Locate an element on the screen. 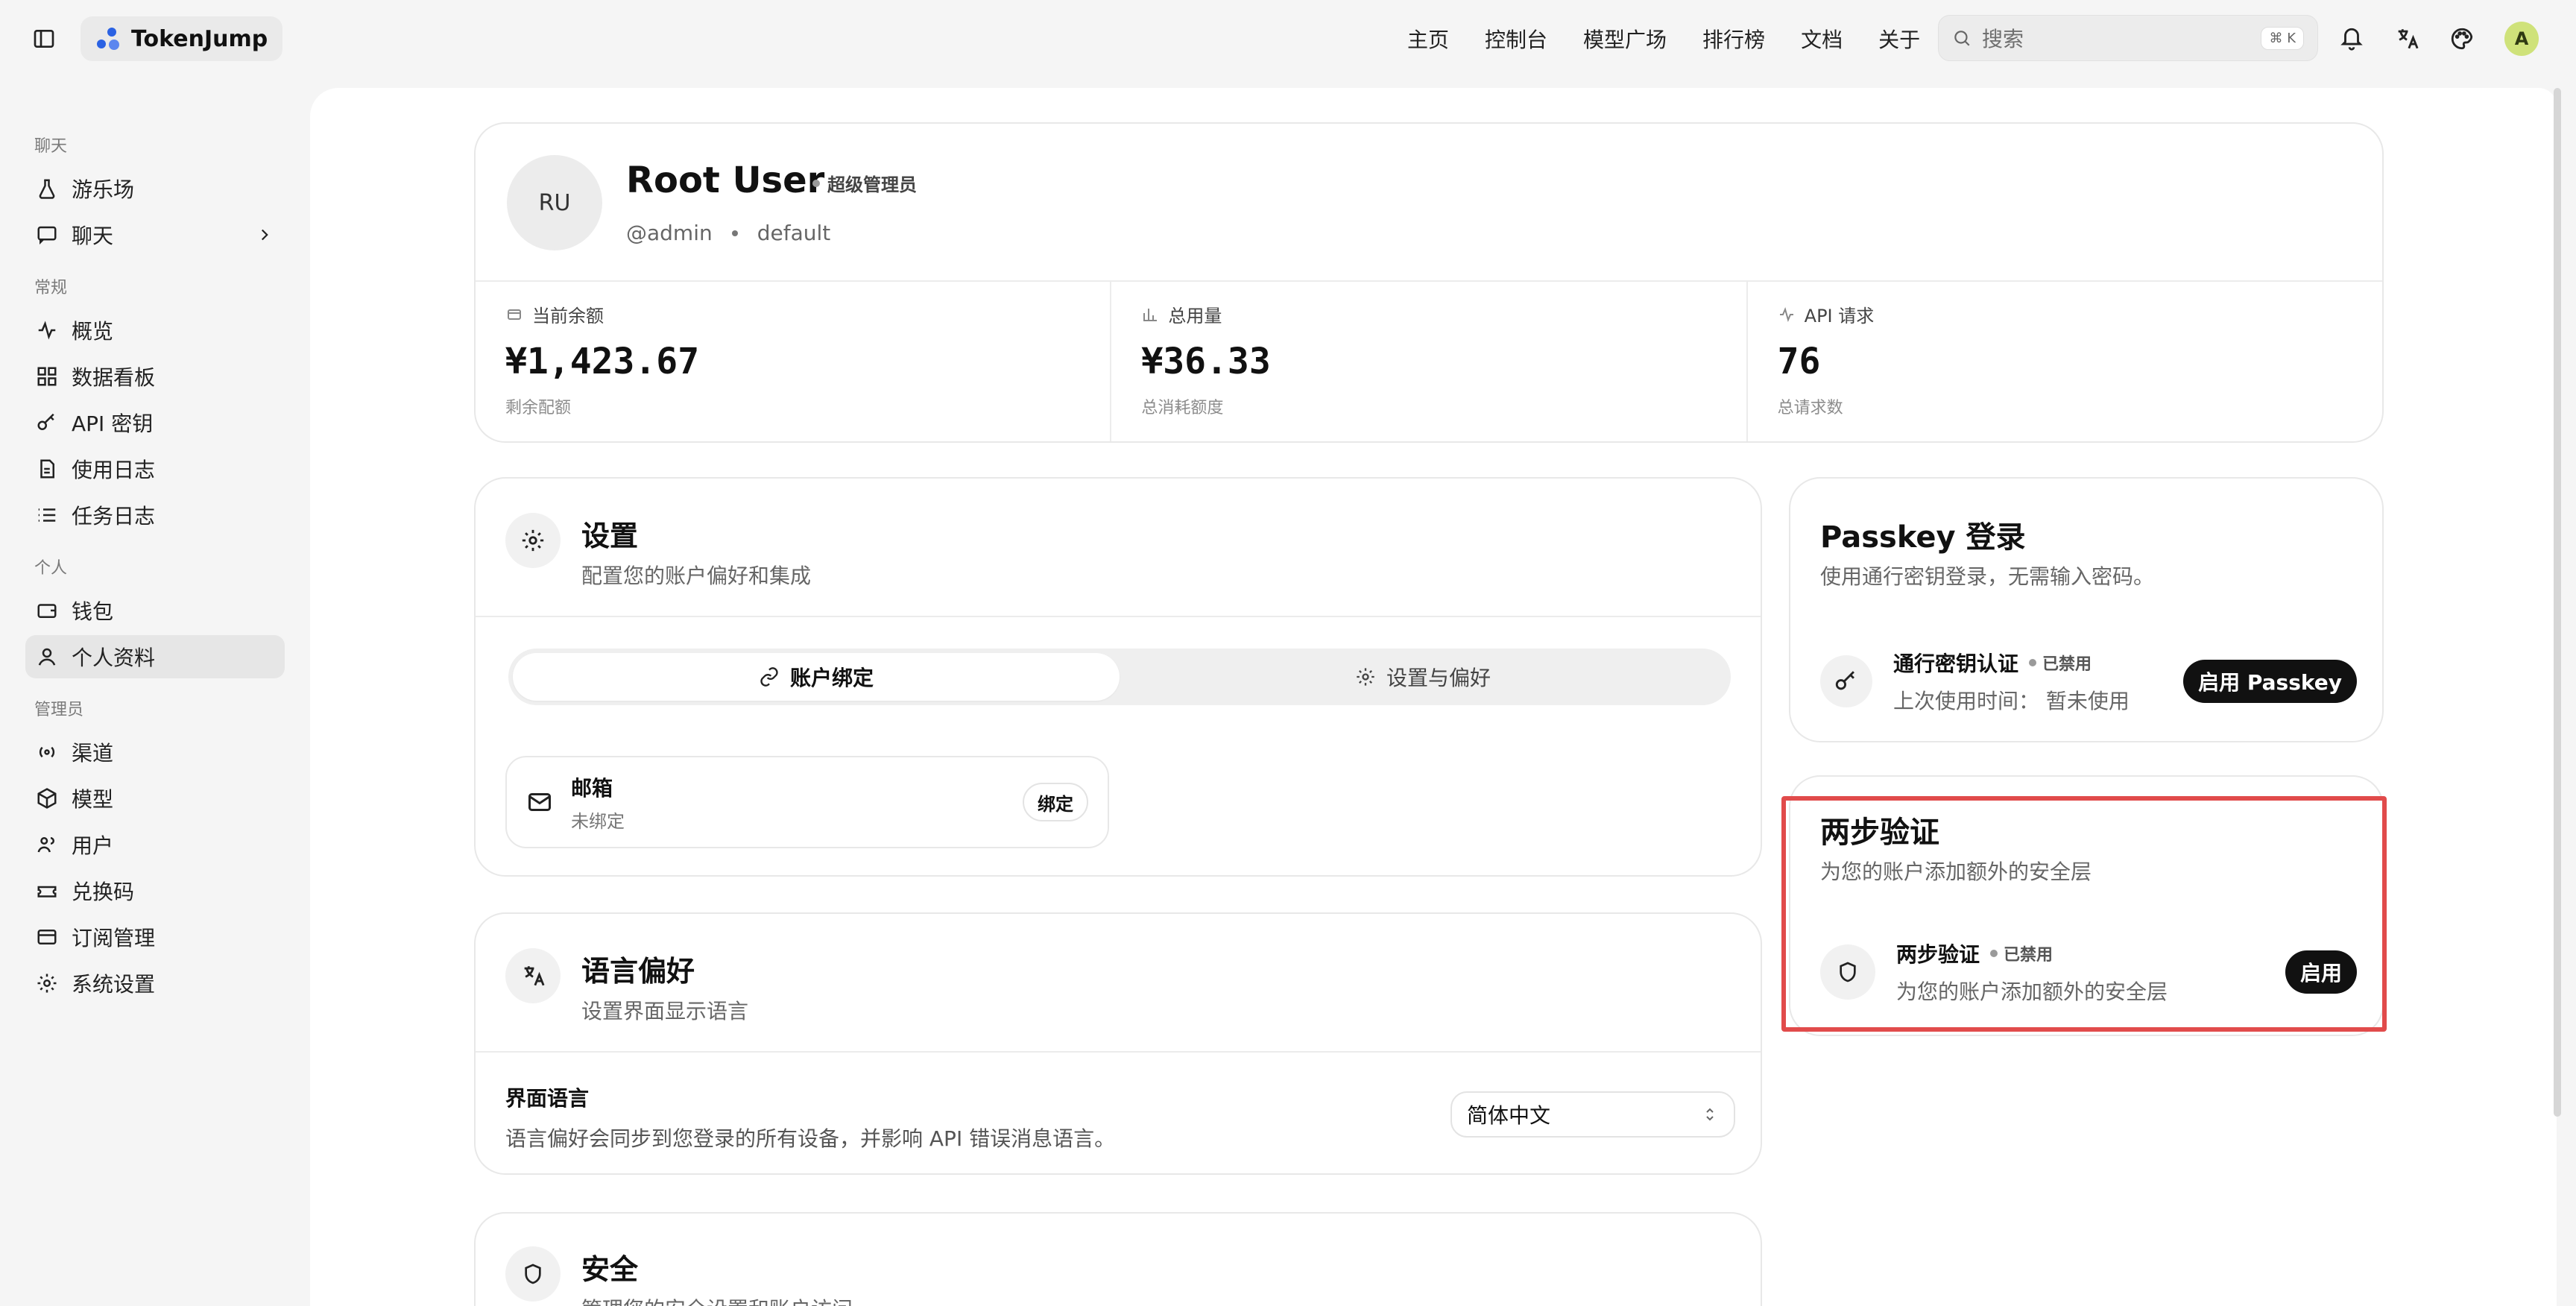 The height and width of the screenshot is (1306, 2576). search-input: 搜索 ⌘ K is located at coordinates (2128, 38).